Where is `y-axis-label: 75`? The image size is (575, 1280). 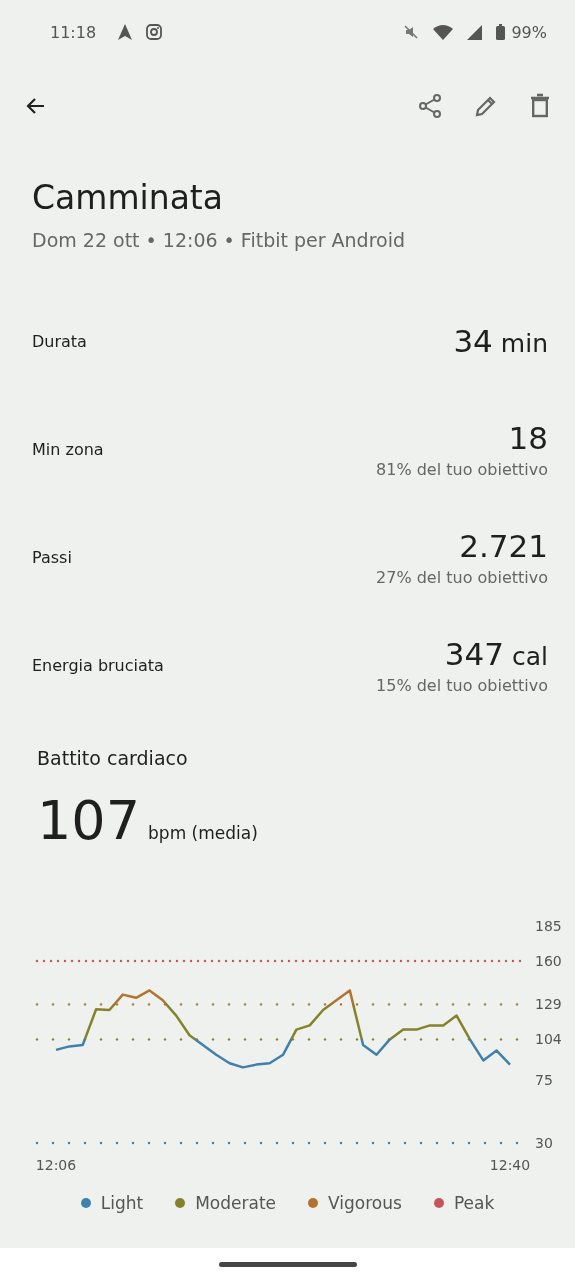 y-axis-label: 75 is located at coordinates (544, 1080).